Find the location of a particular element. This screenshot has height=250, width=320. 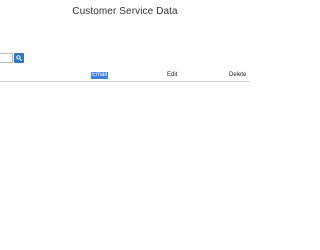

search-input is located at coordinates (6, 58).